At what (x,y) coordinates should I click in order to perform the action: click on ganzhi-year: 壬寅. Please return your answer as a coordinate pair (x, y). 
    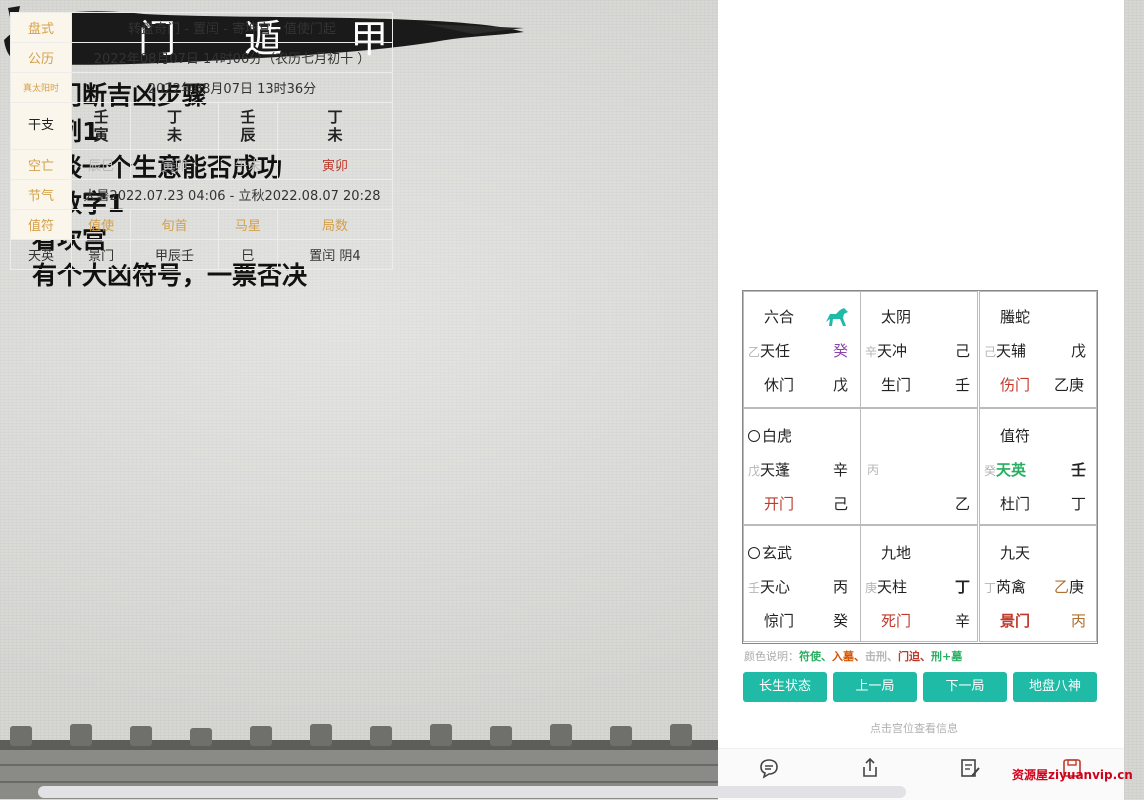
    Looking at the image, I should click on (101, 126).